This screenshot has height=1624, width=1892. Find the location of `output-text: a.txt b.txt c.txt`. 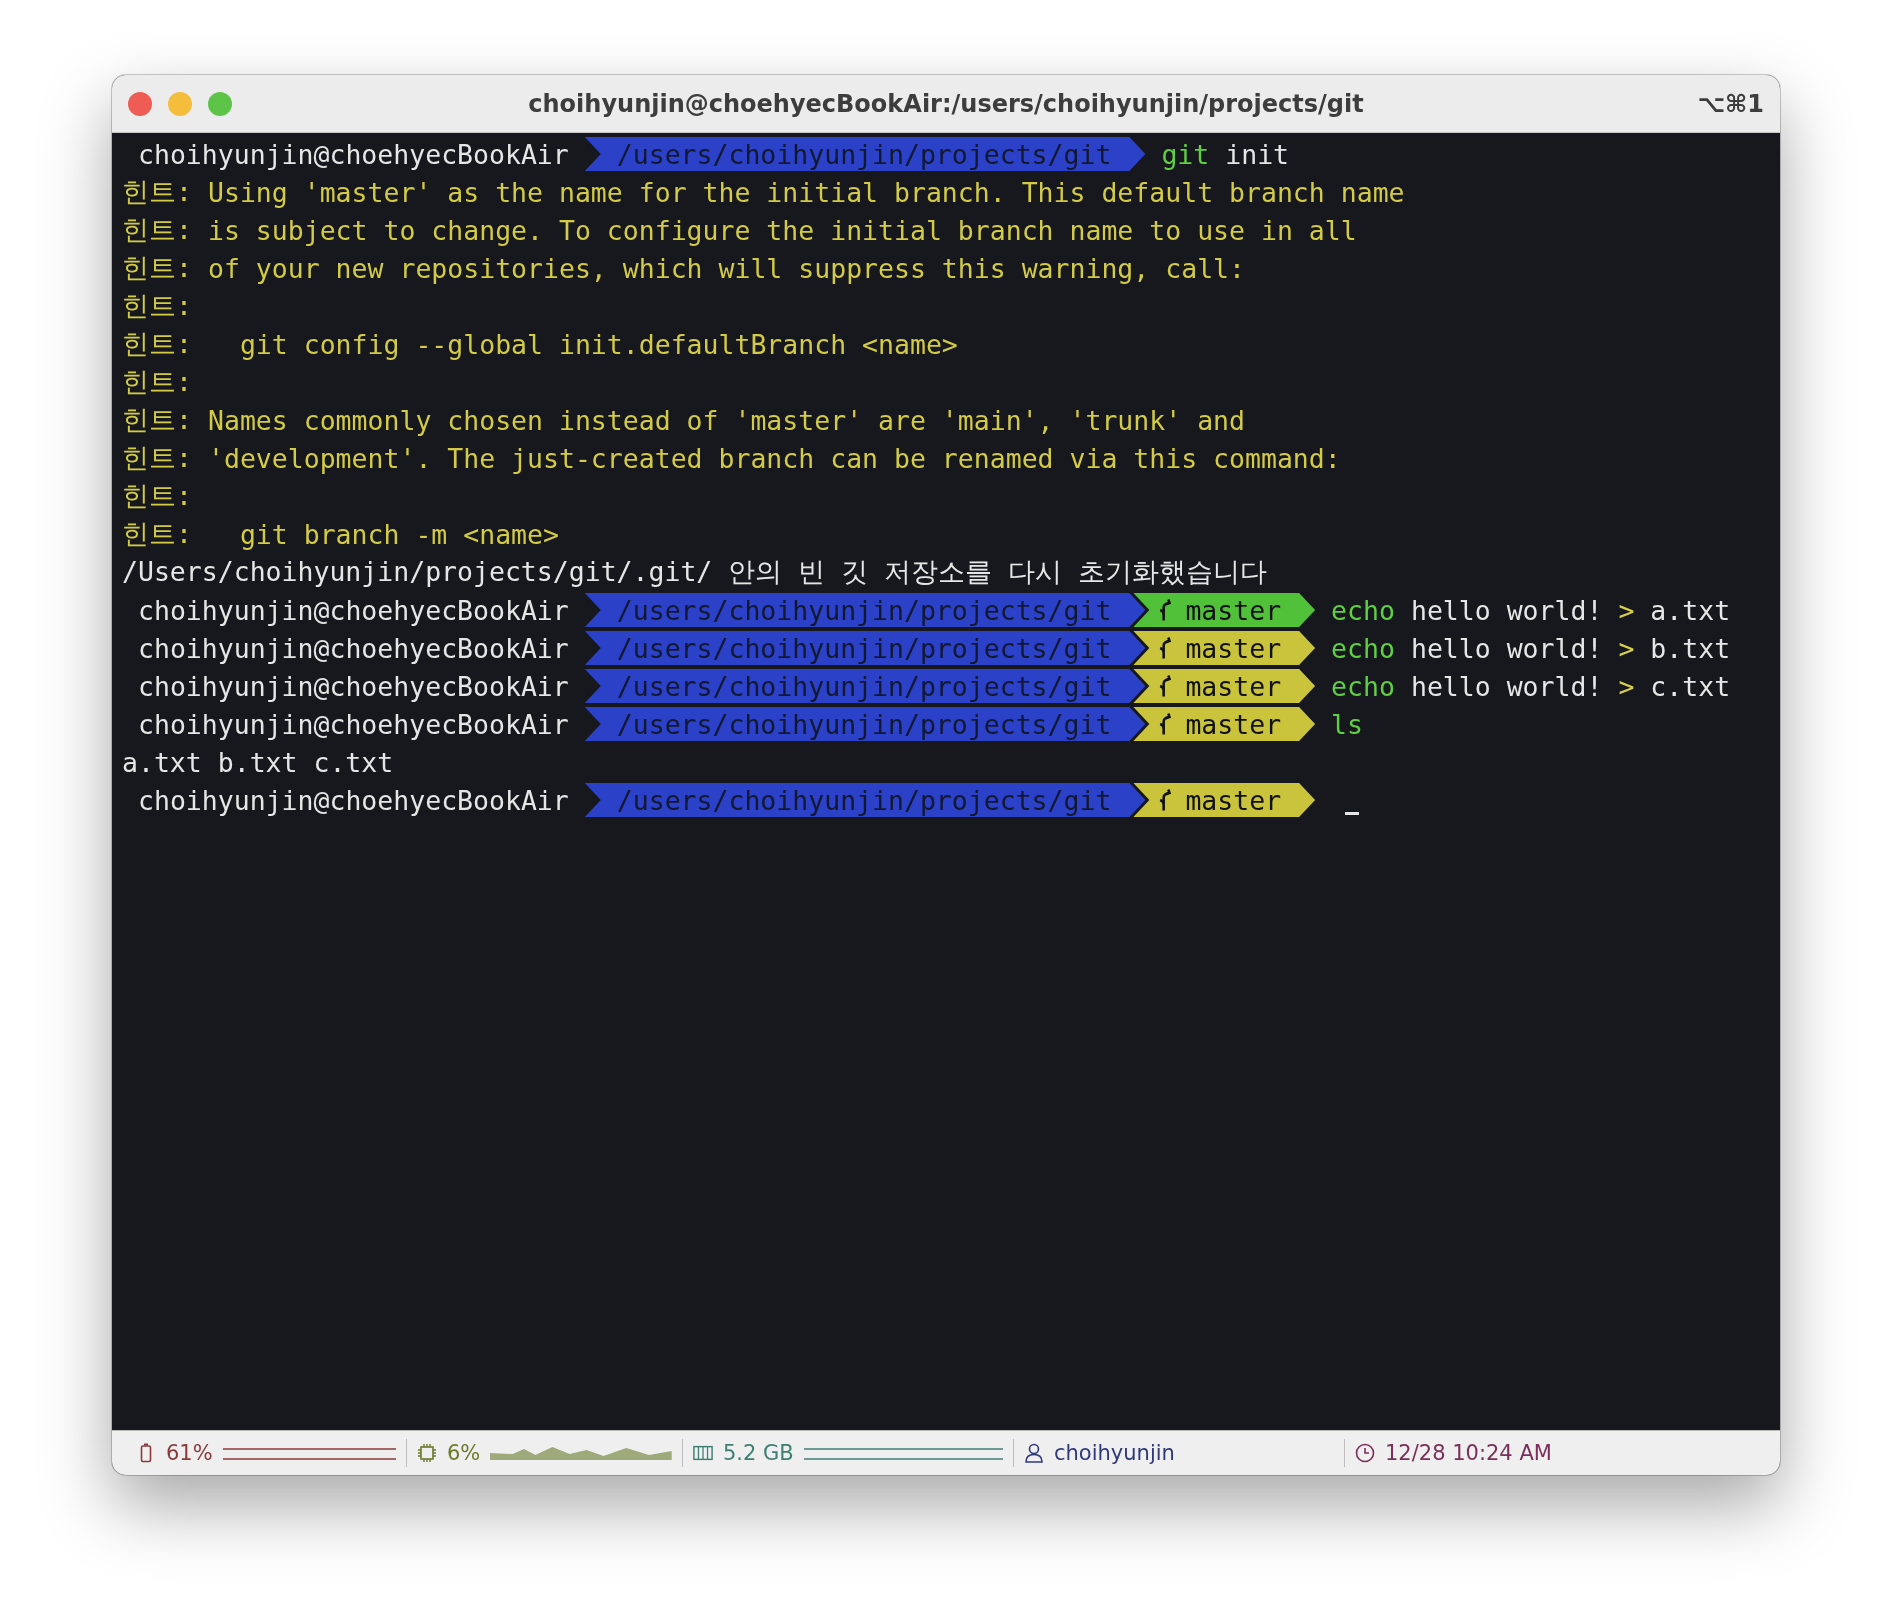

output-text: a.txt b.txt c.txt is located at coordinates (258, 762).